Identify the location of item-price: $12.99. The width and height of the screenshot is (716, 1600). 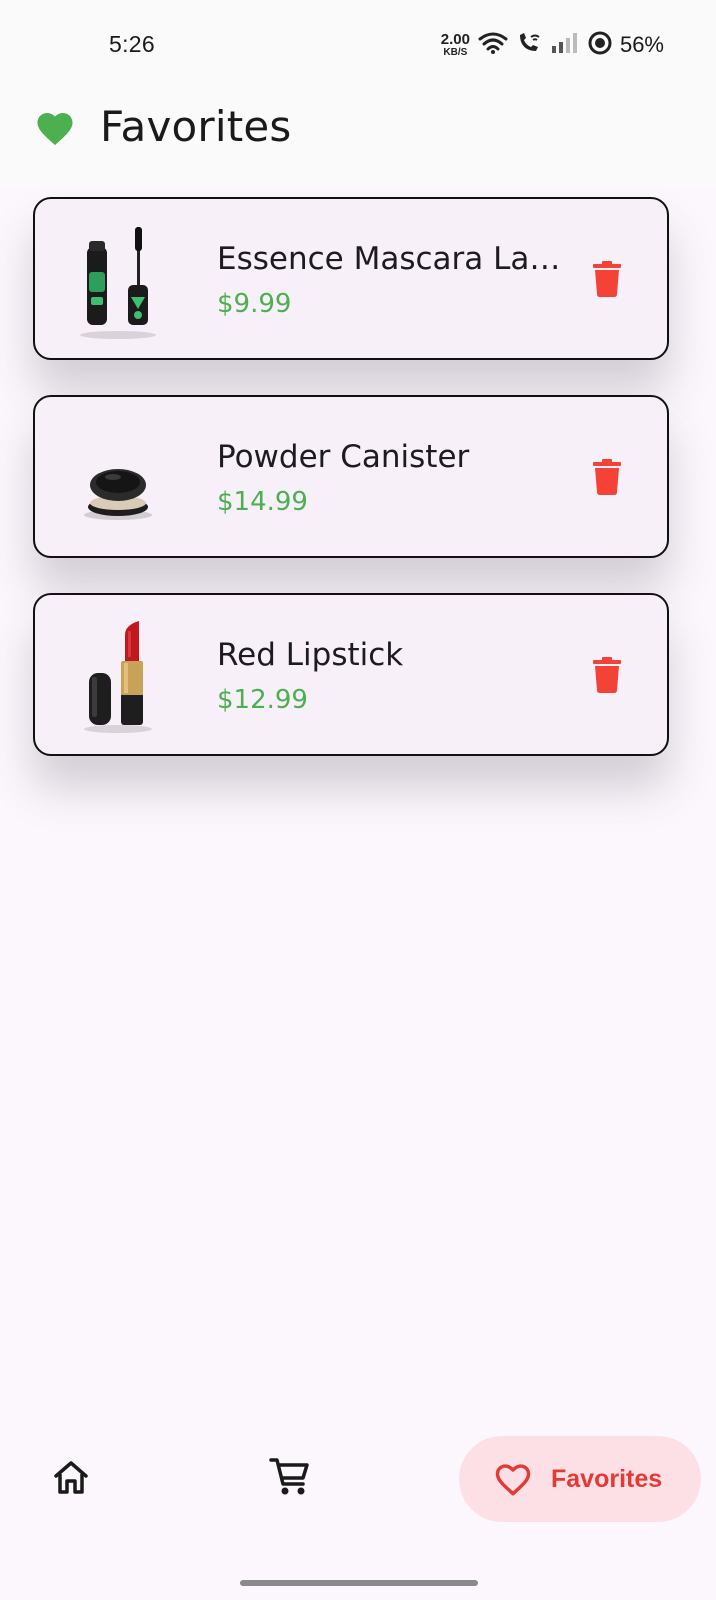
(262, 700).